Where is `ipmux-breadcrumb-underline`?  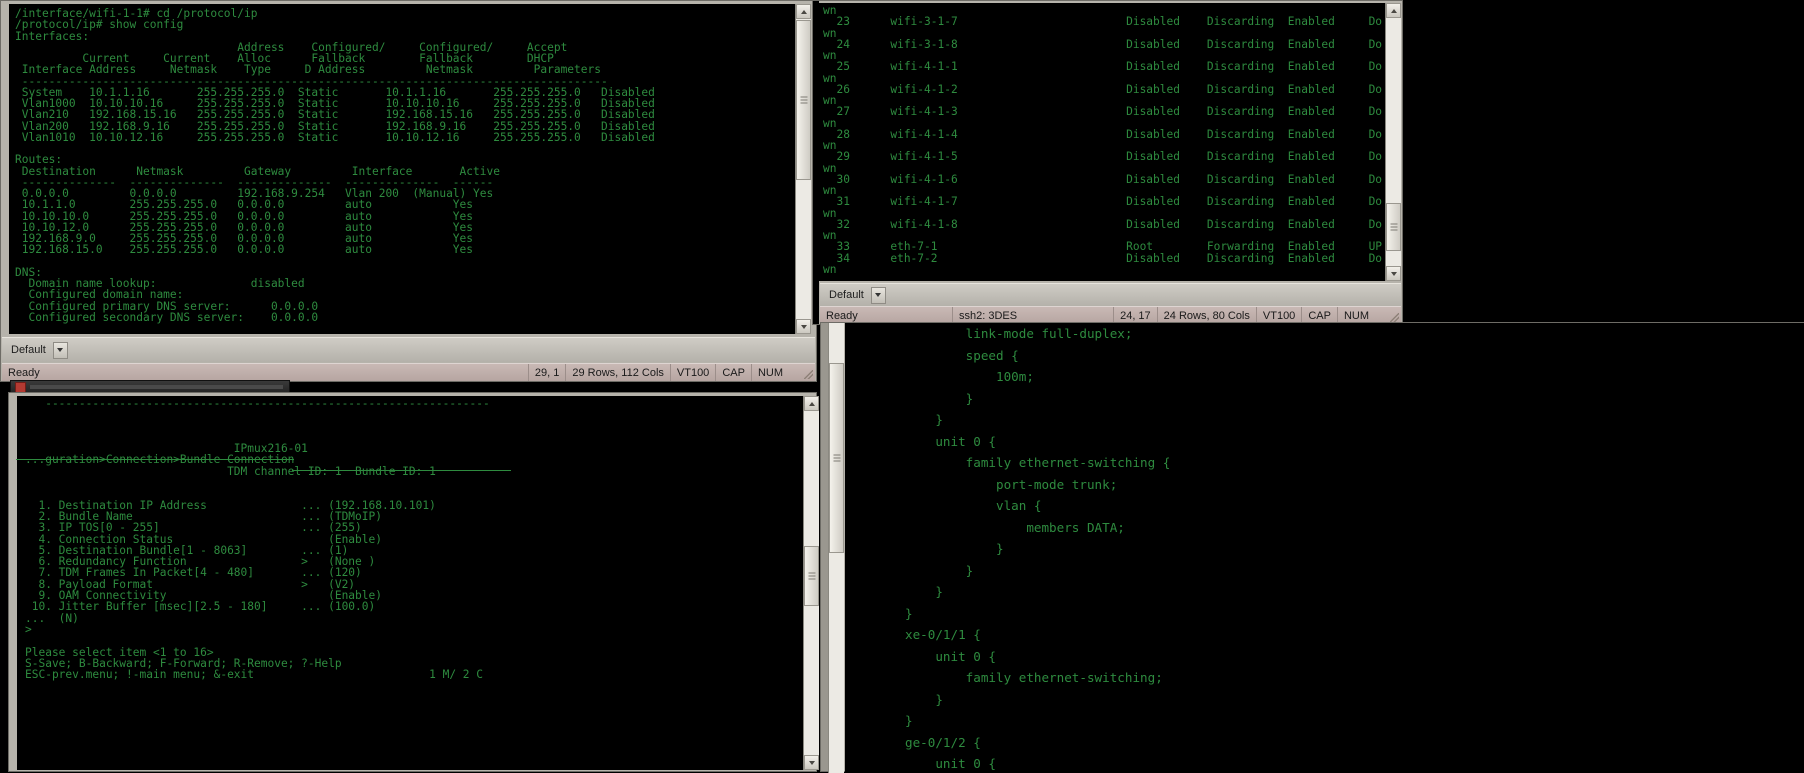 ipmux-breadcrumb-underline is located at coordinates (155, 459).